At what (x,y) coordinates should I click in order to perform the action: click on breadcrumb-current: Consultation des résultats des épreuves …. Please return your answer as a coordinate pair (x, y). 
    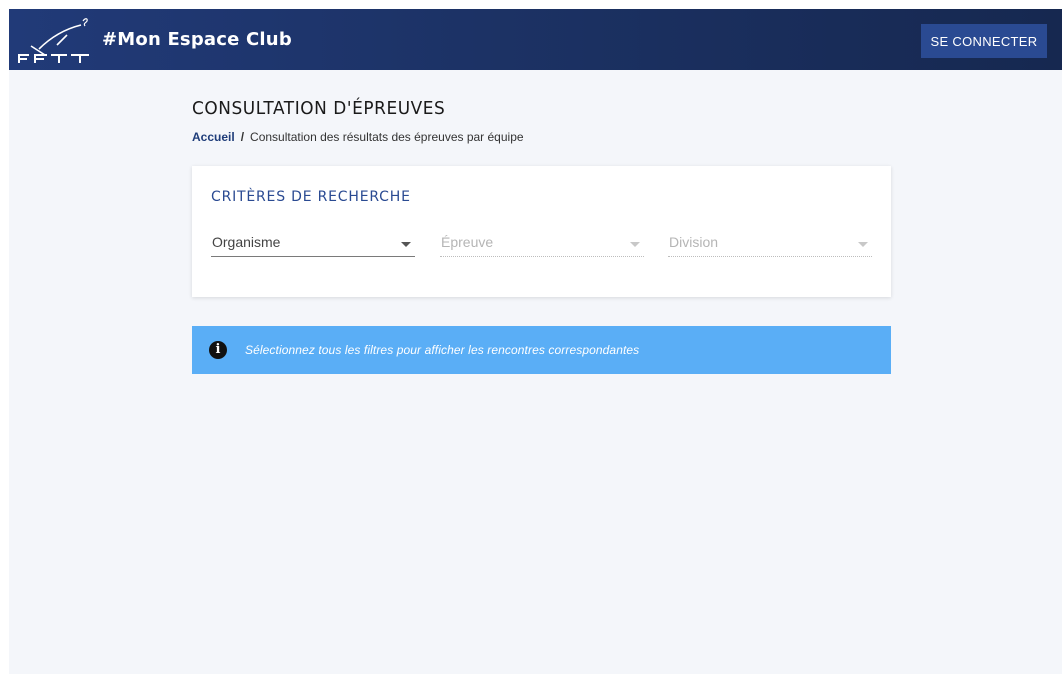
    Looking at the image, I should click on (387, 137).